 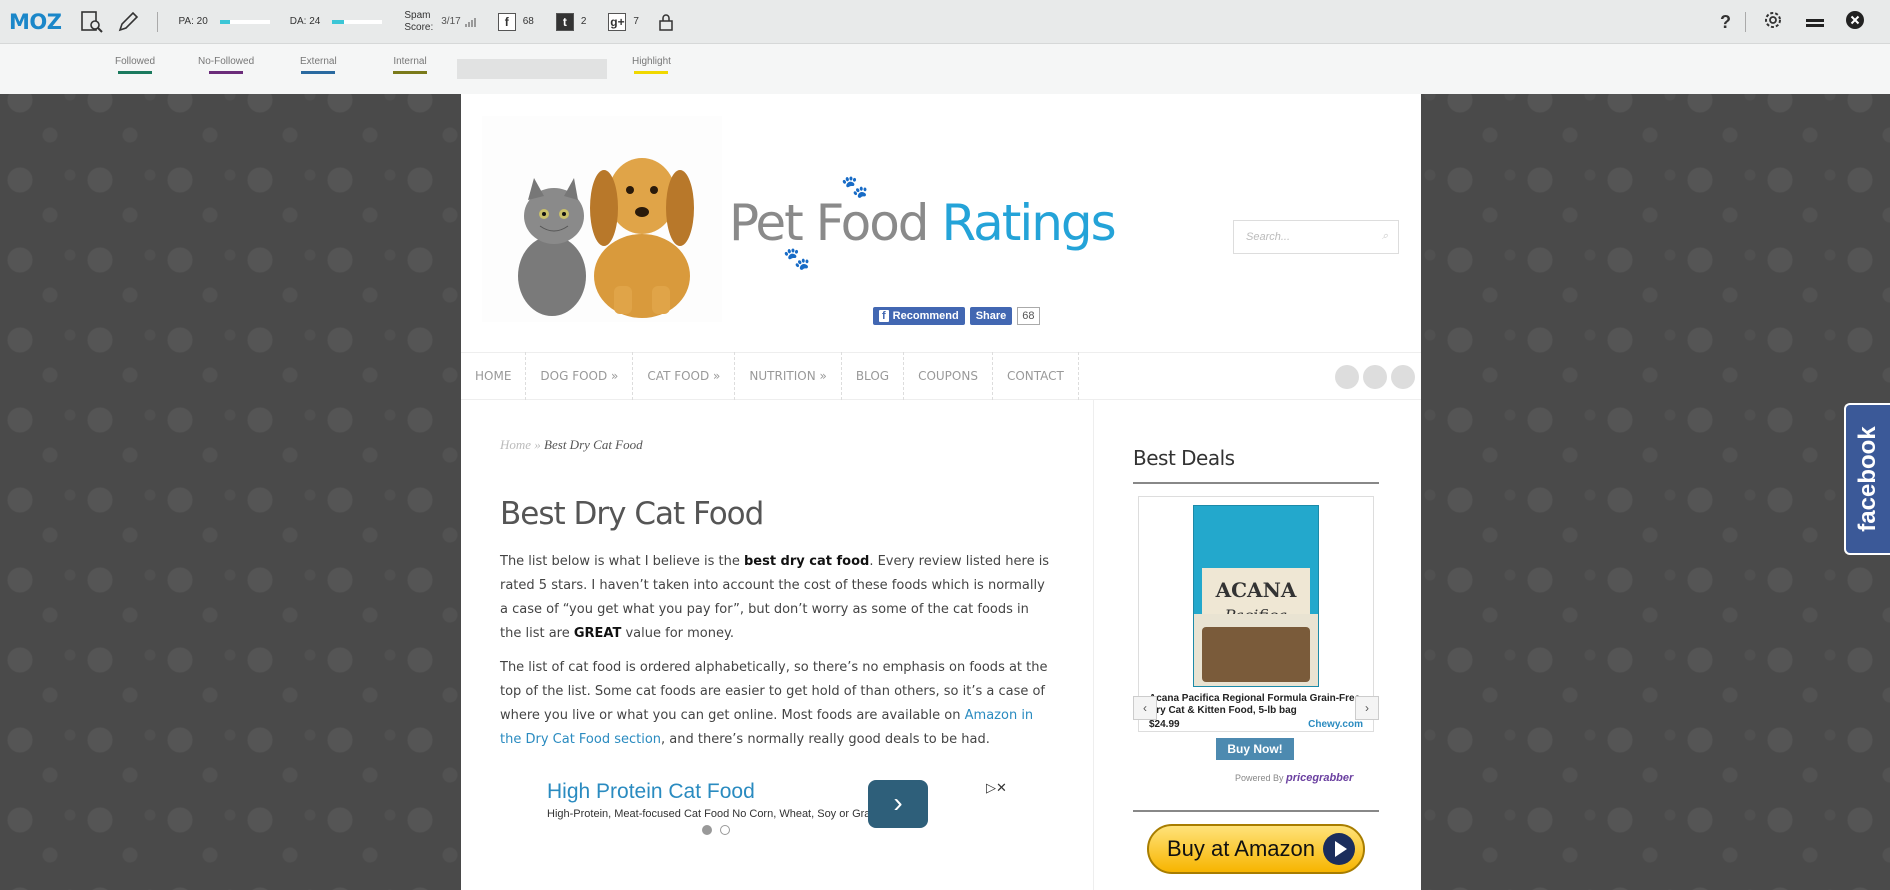 I want to click on twitter-icon, so click(x=1347, y=377).